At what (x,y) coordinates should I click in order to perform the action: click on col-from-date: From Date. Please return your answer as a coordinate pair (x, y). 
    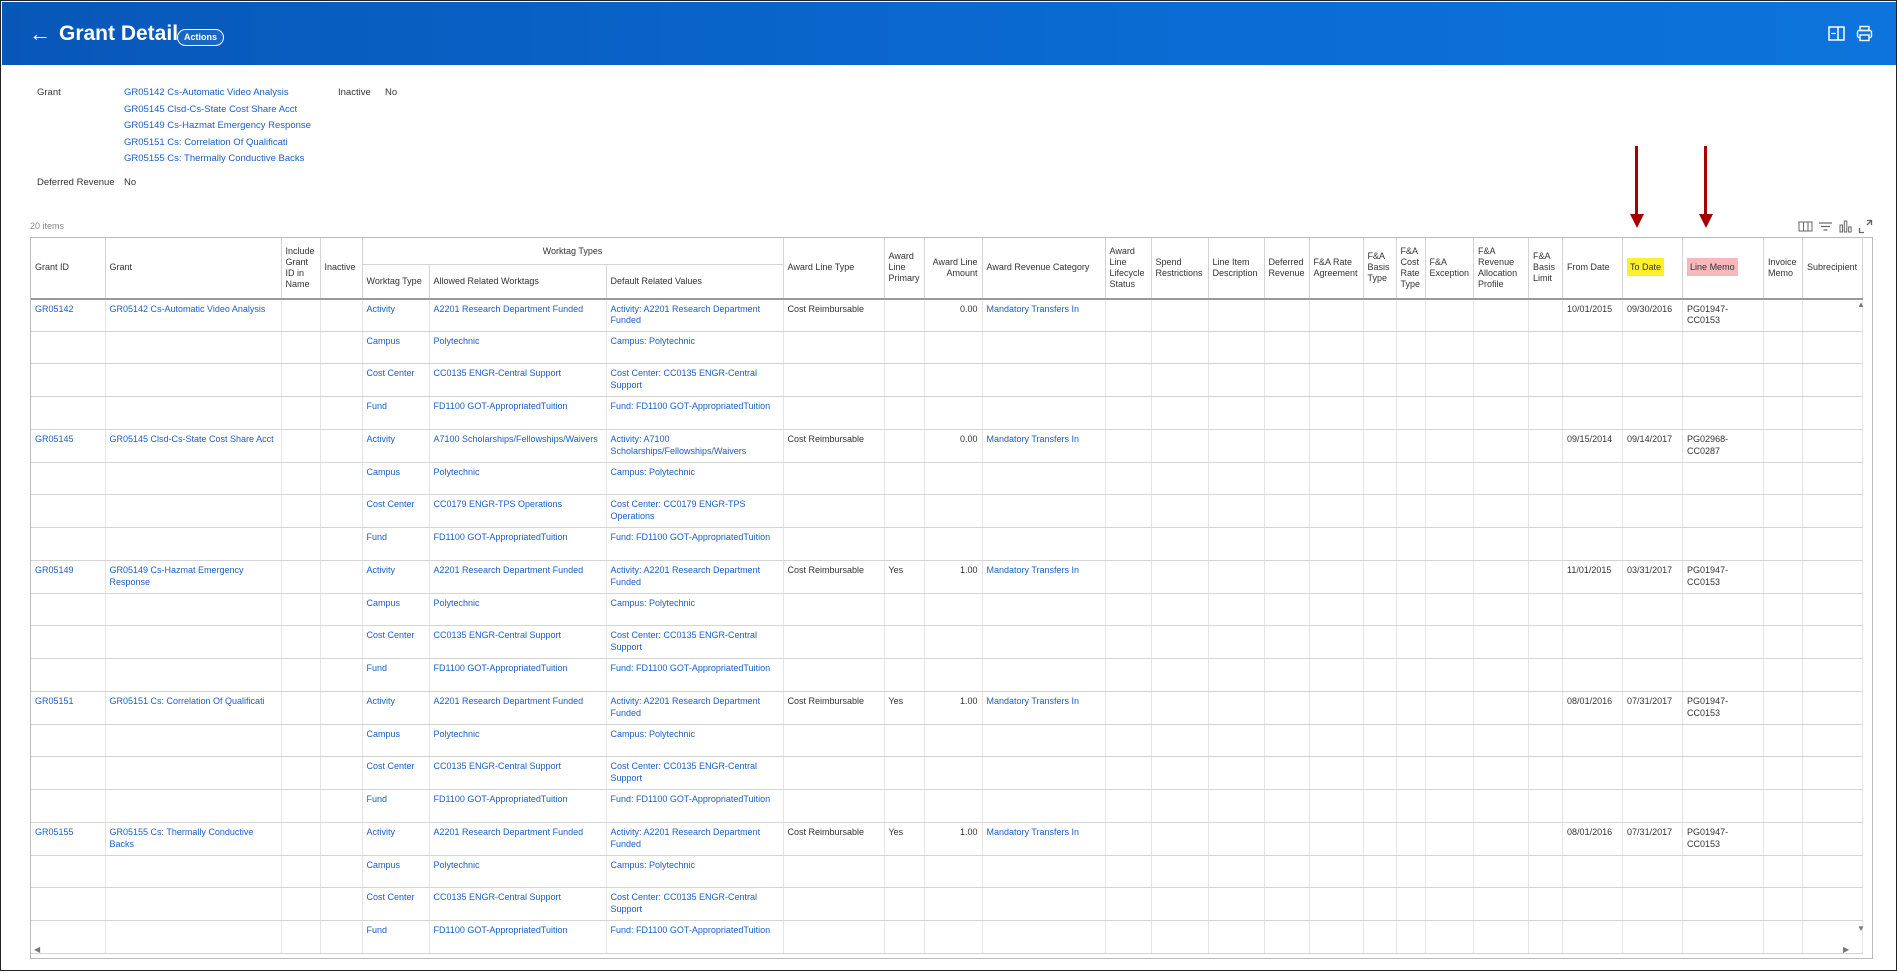
    Looking at the image, I should click on (1593, 269).